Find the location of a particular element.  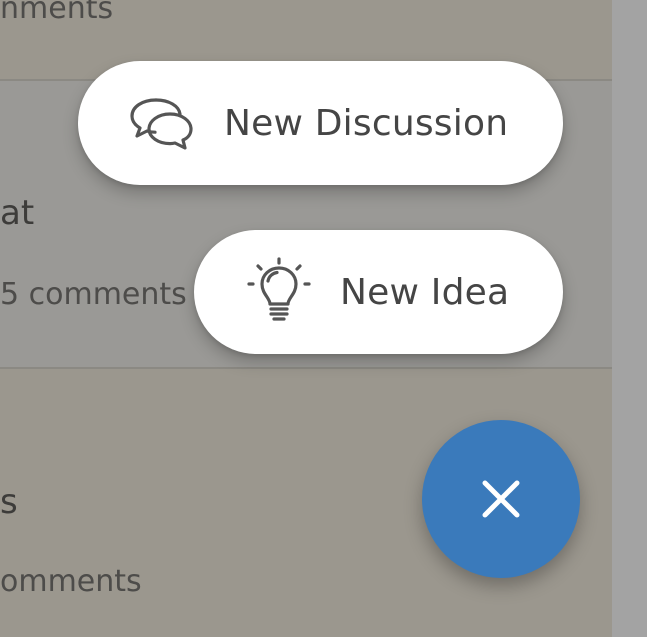

chat-bubbles-icon is located at coordinates (161, 123).